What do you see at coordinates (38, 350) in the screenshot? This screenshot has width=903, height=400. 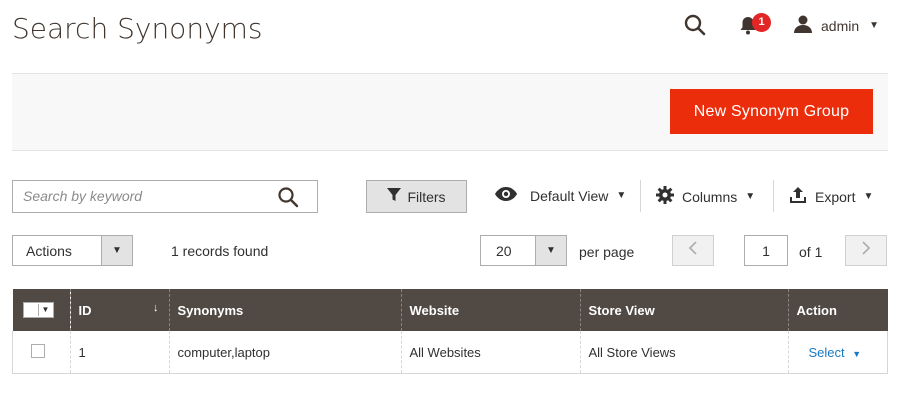 I see `row-checkbox` at bounding box center [38, 350].